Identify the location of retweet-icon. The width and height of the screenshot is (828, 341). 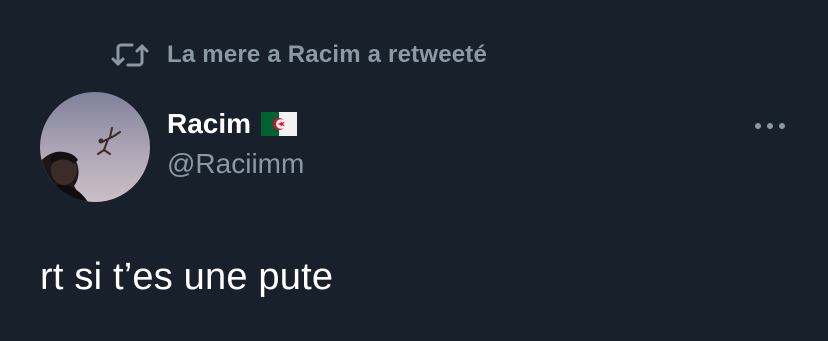
(132, 55).